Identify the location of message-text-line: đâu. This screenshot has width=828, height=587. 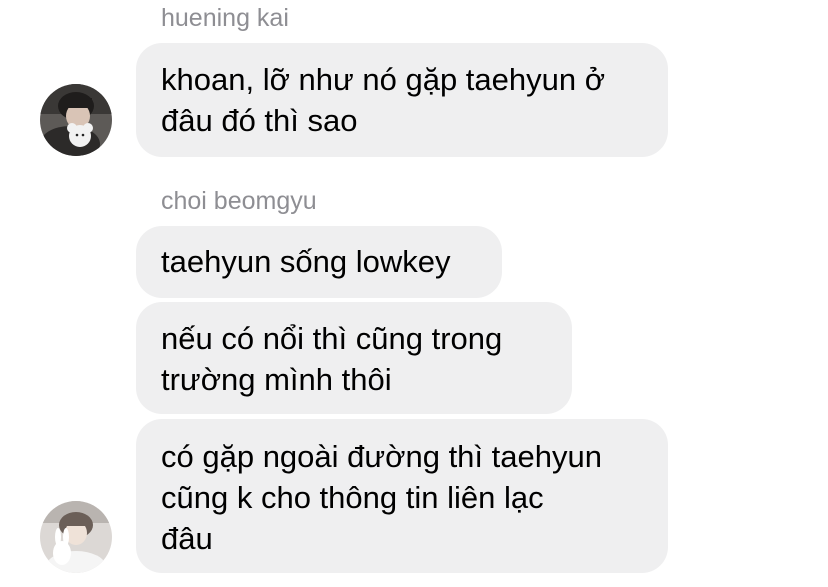
(187, 538).